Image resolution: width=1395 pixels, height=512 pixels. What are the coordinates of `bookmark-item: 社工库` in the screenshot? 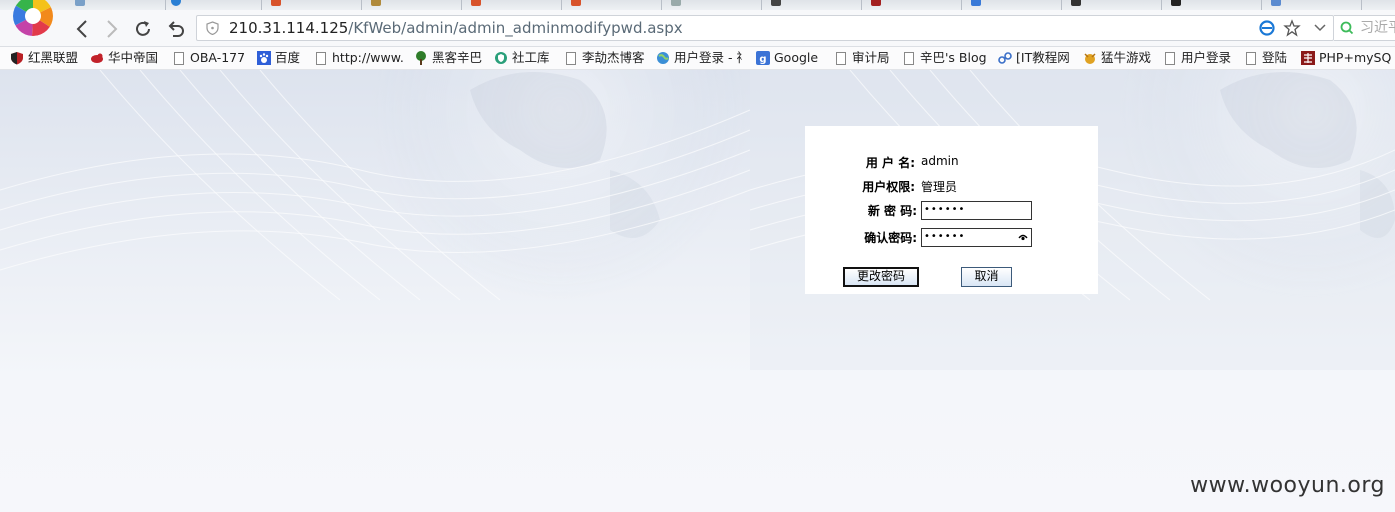 It's located at (522, 58).